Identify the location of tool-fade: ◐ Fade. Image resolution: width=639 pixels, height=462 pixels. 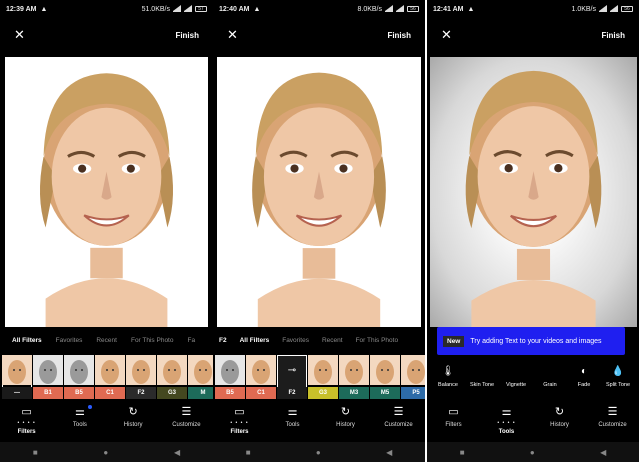
(584, 381).